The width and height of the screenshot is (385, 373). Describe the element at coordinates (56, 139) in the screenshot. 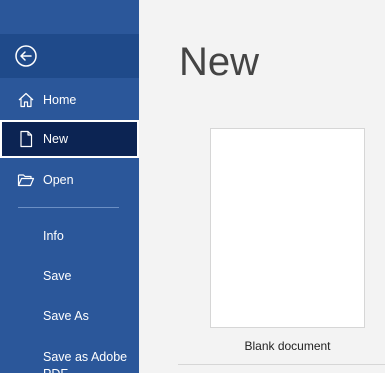

I see `sidebar-item-label: New` at that location.